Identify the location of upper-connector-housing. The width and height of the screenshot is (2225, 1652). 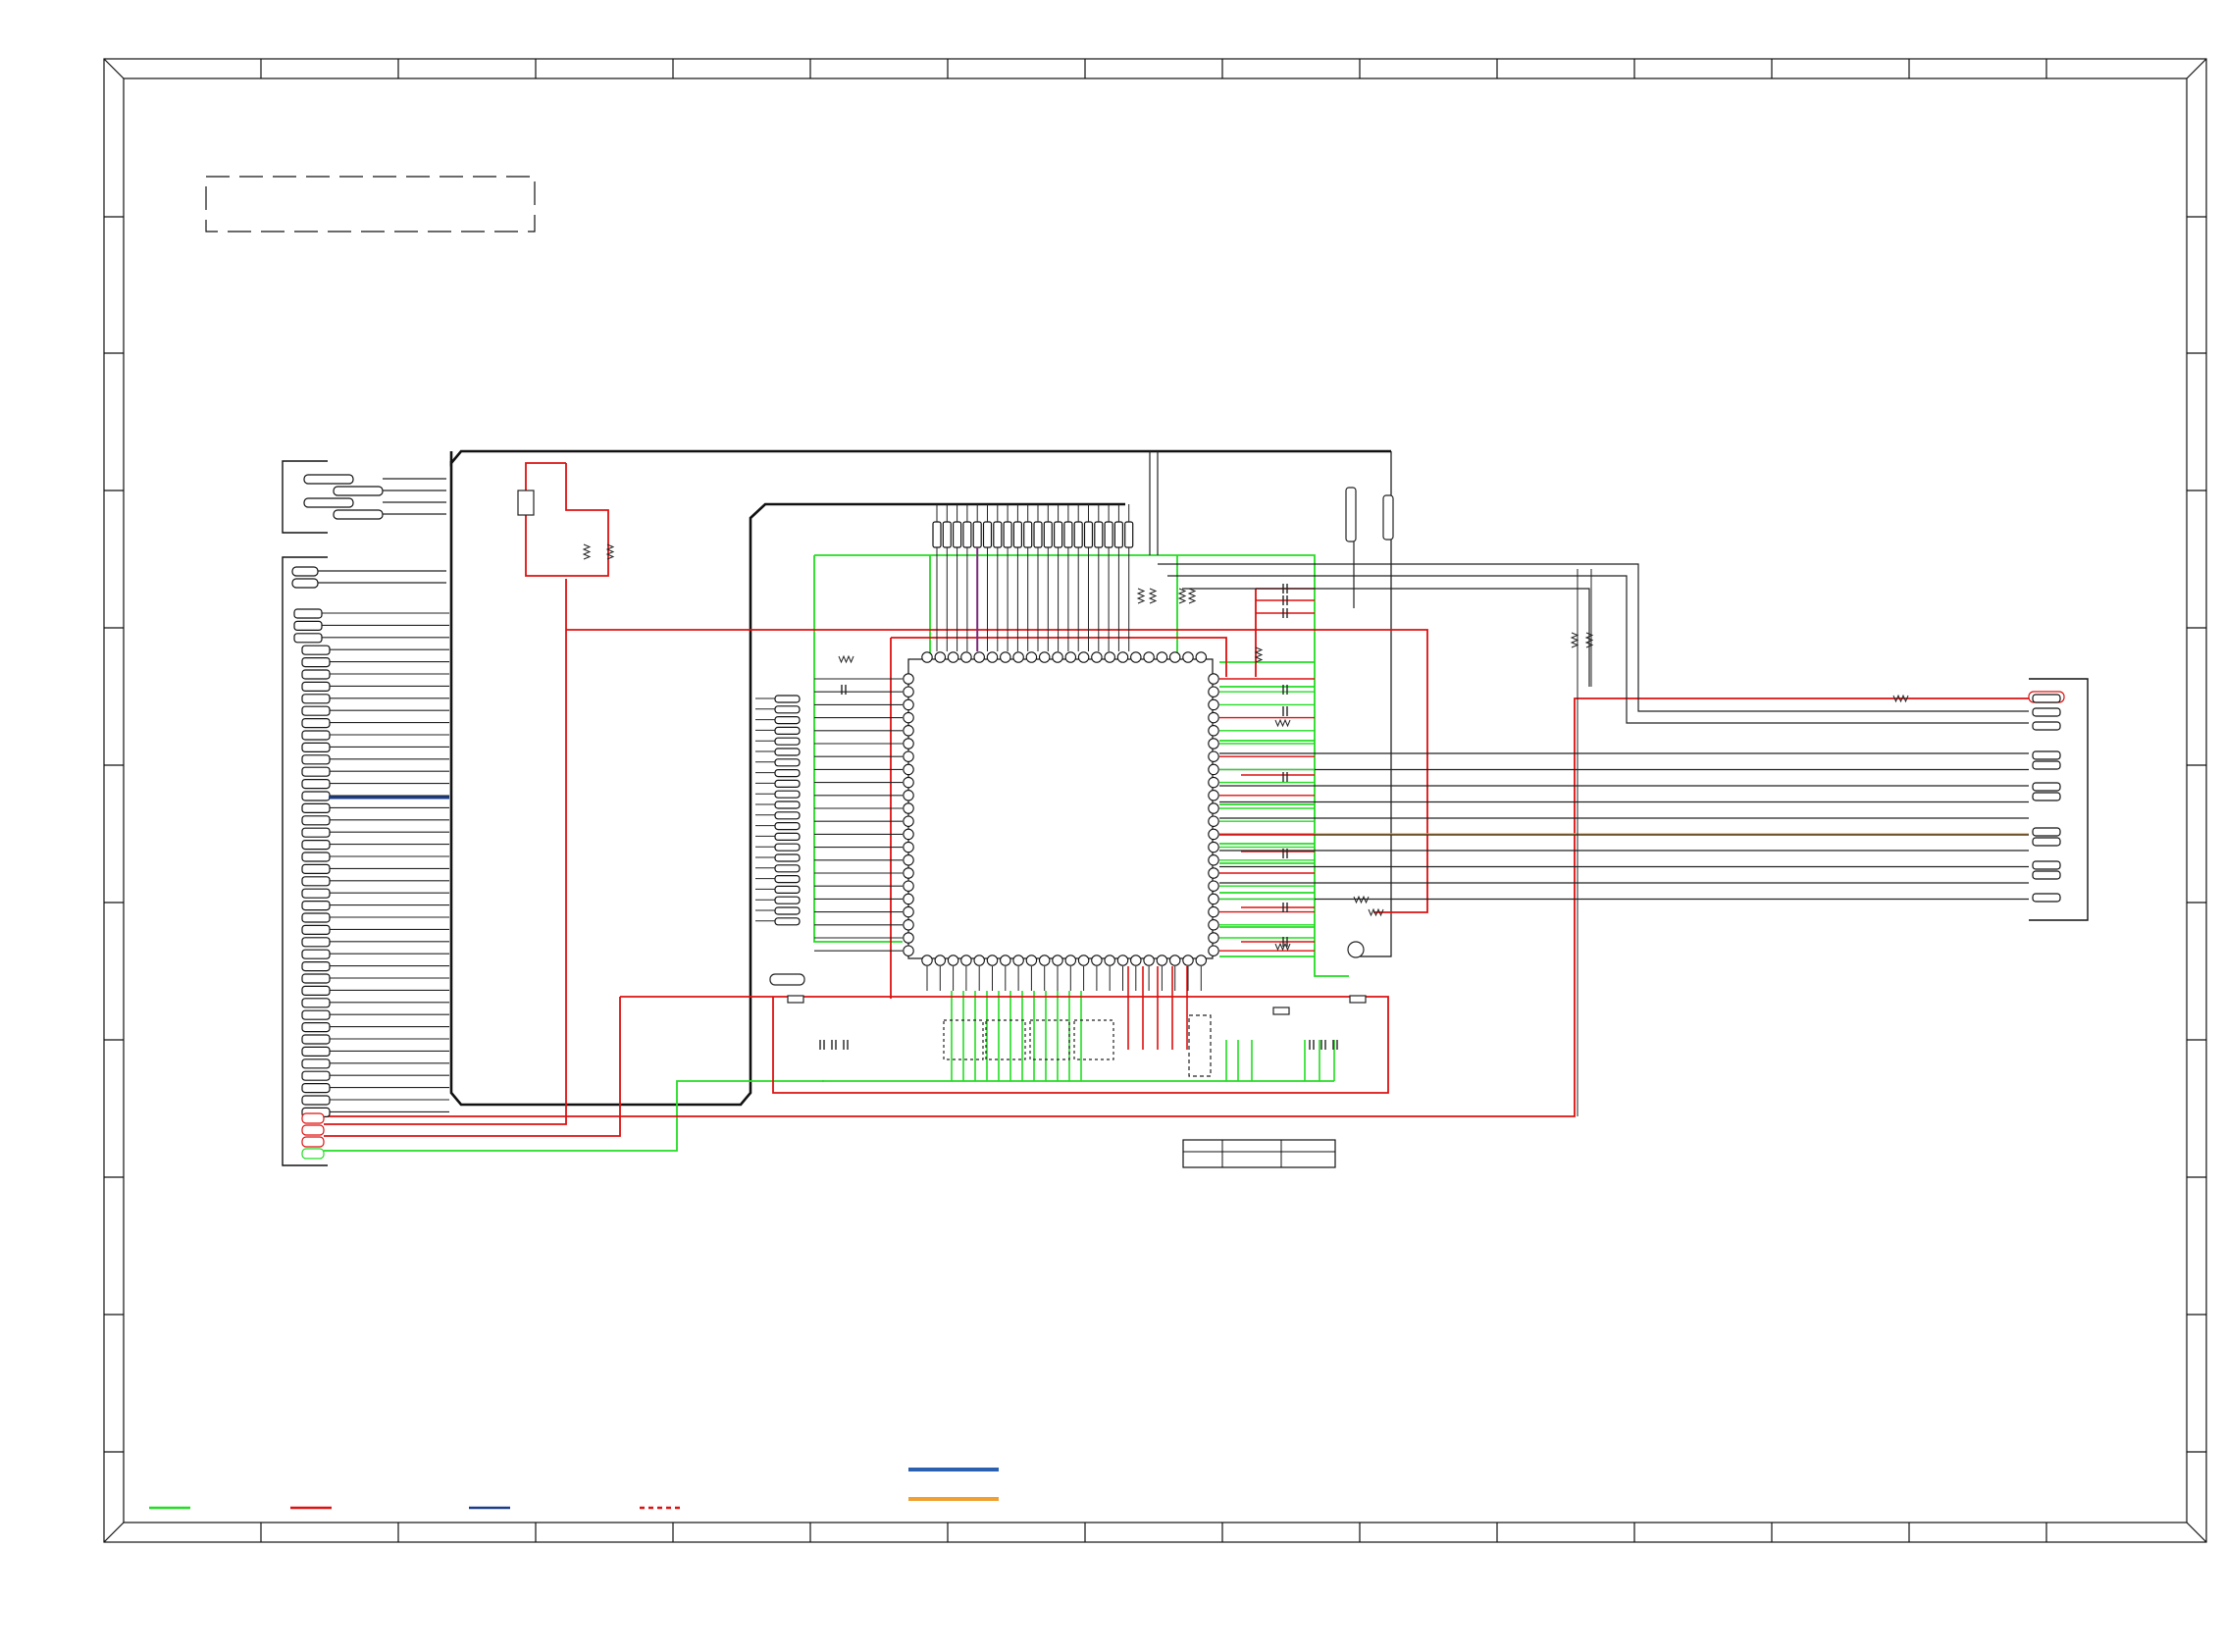
(305, 497).